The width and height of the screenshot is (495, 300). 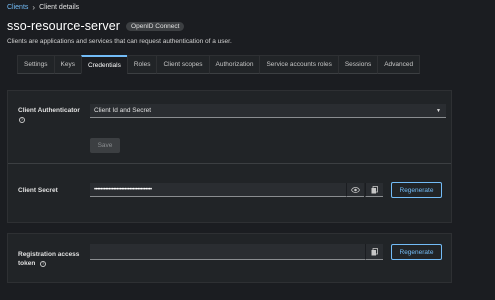 I want to click on client-authenticator-label-text: Client Authenticator, so click(x=49, y=110).